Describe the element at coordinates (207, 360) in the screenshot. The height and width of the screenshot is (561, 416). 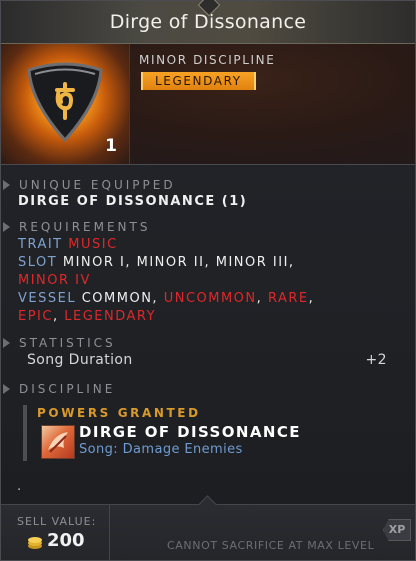
I see `stat-row: Song Duration +2` at that location.